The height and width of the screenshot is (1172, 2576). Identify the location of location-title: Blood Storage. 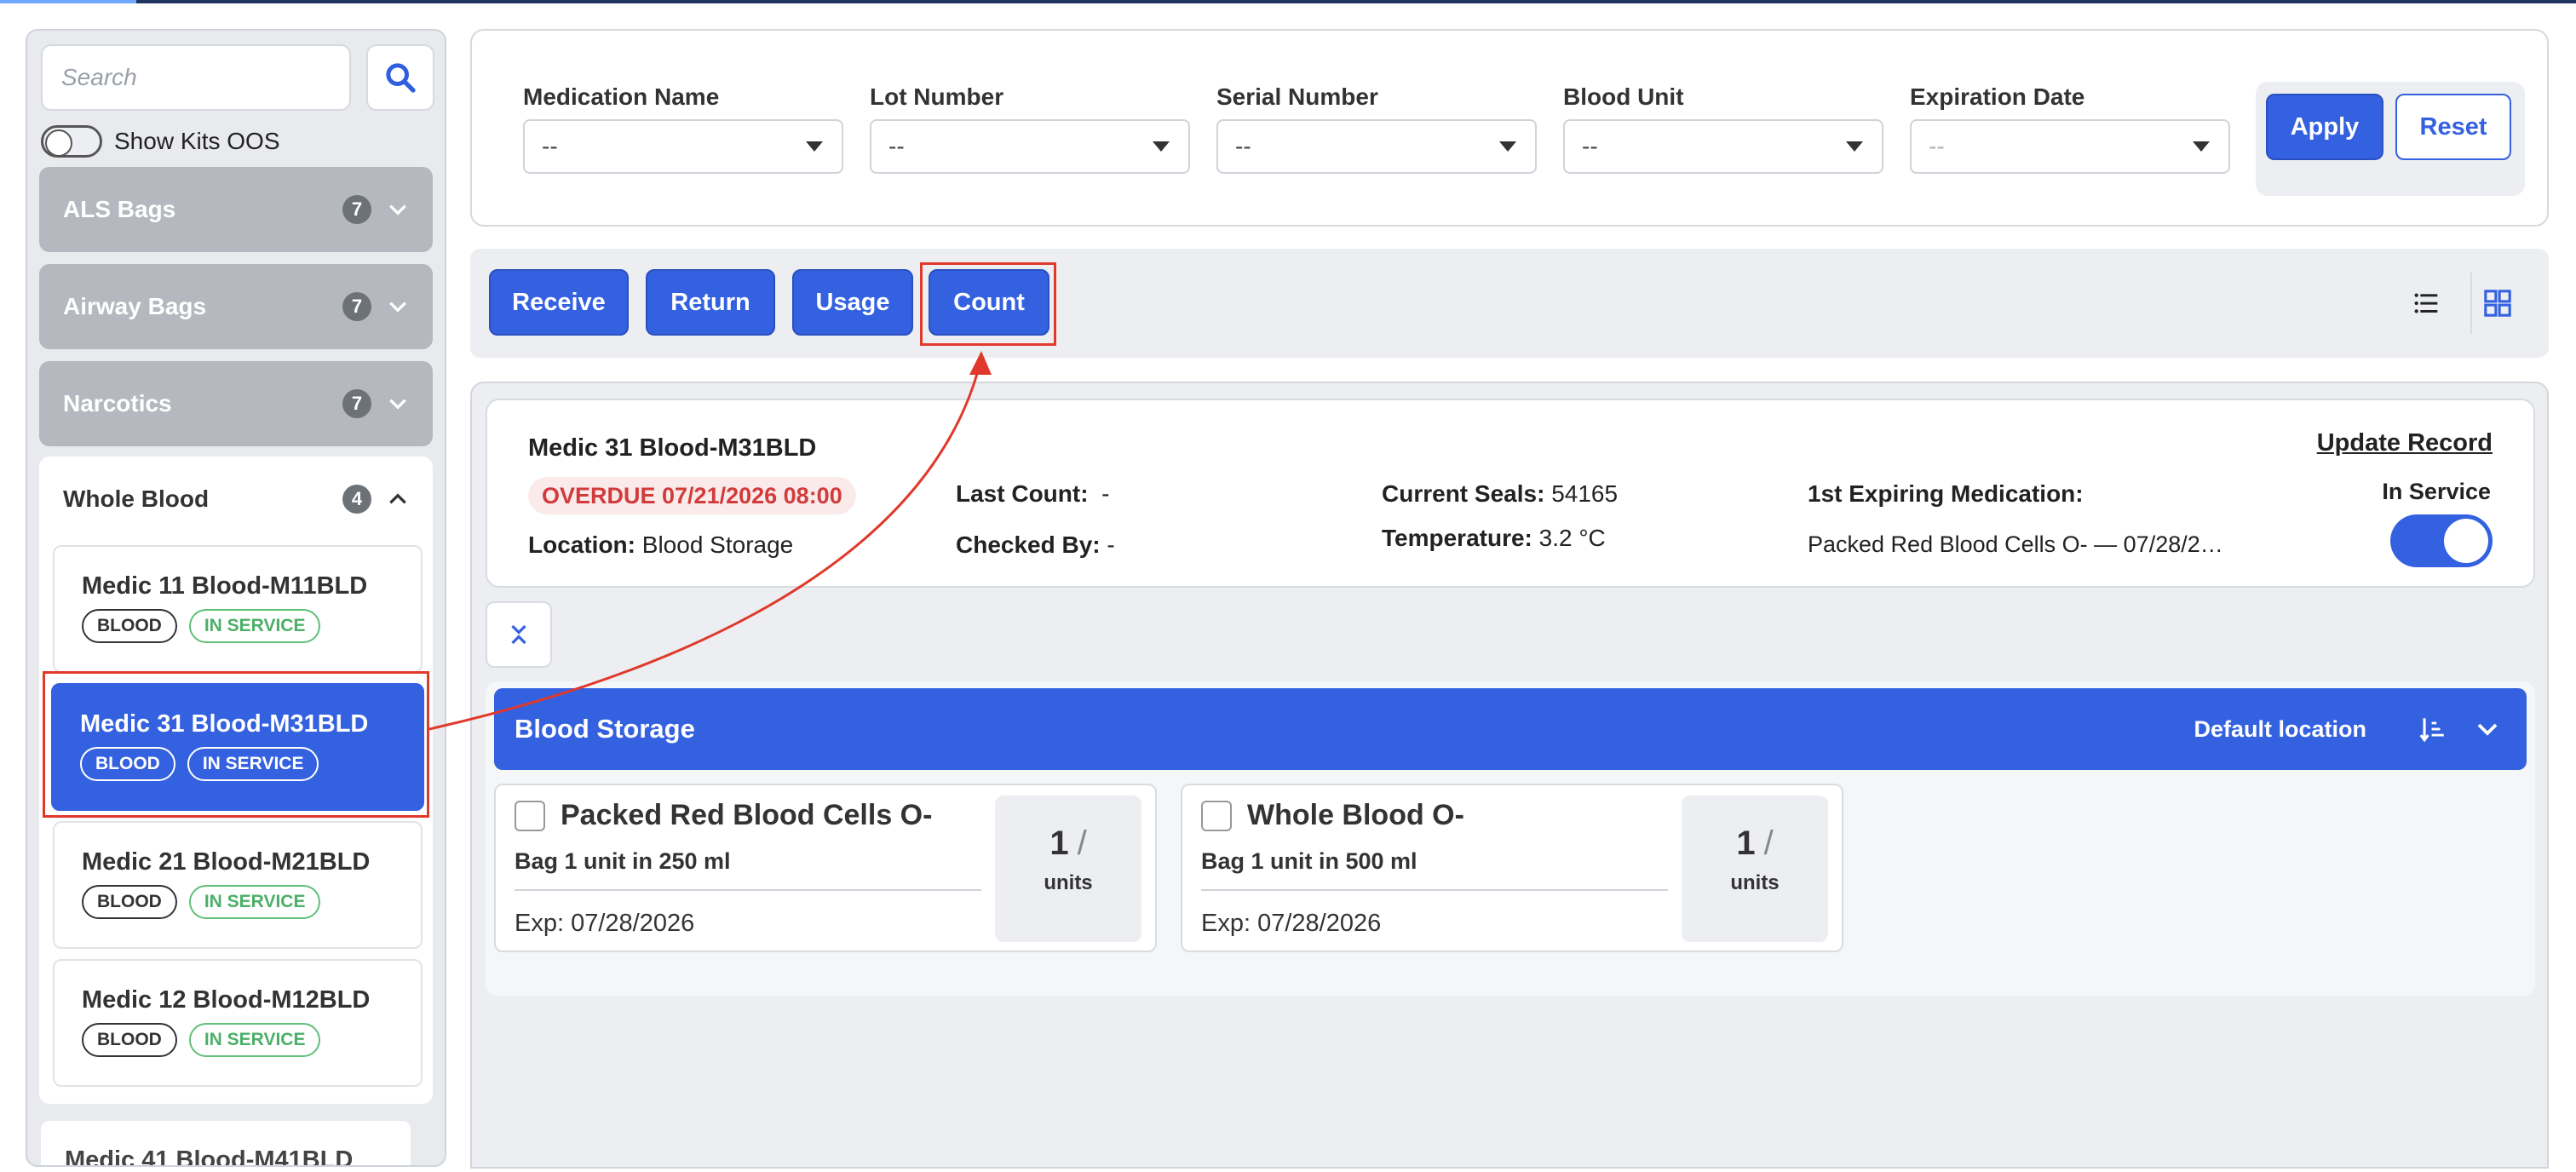
(605, 729).